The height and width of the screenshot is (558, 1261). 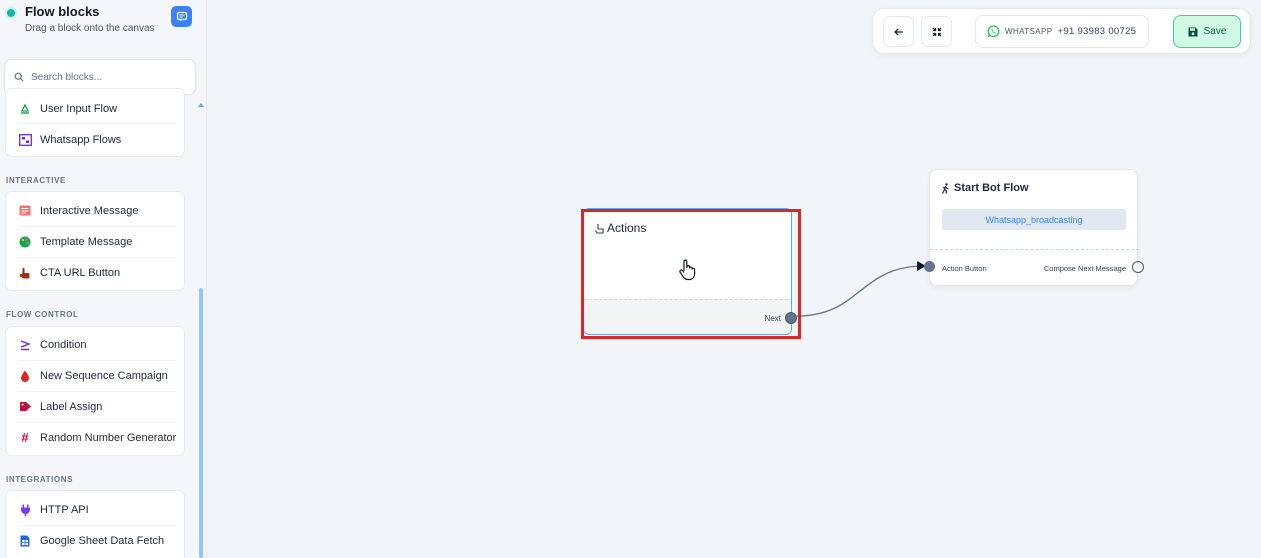 What do you see at coordinates (25, 211) in the screenshot?
I see `interactive-message-icon` at bounding box center [25, 211].